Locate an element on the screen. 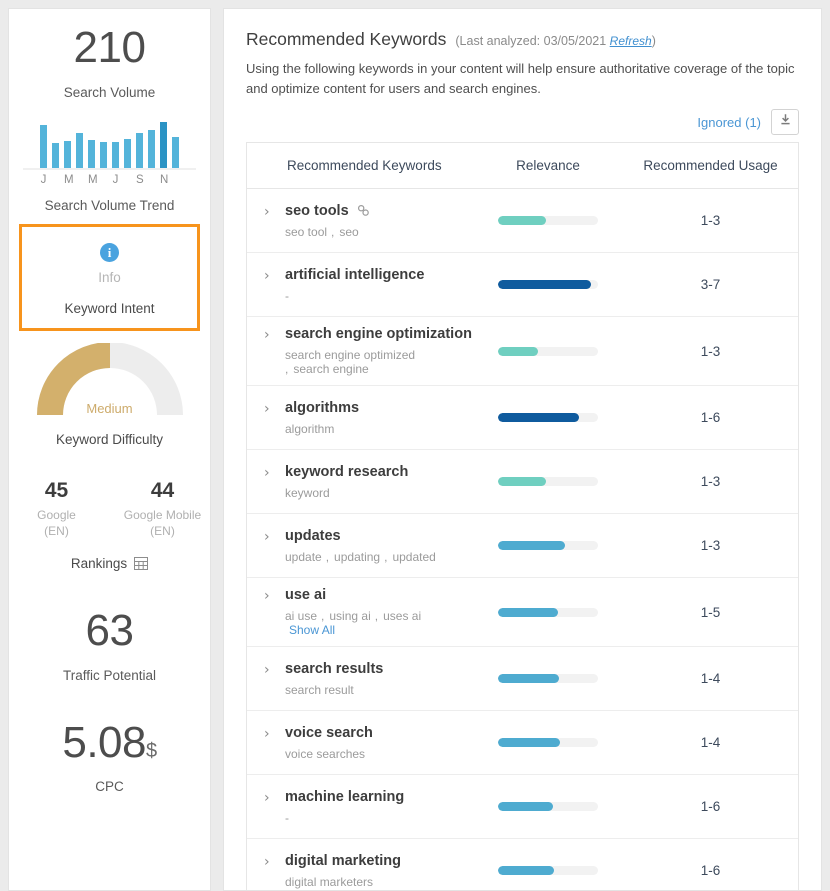 This screenshot has height=891, width=830. keyword-variants: keyword is located at coordinates (346, 493).